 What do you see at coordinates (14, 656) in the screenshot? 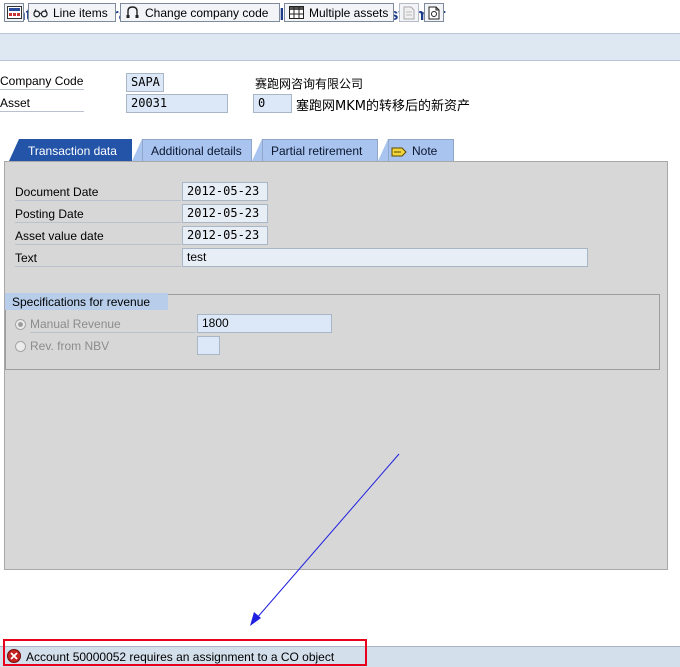
I see `error-icon` at bounding box center [14, 656].